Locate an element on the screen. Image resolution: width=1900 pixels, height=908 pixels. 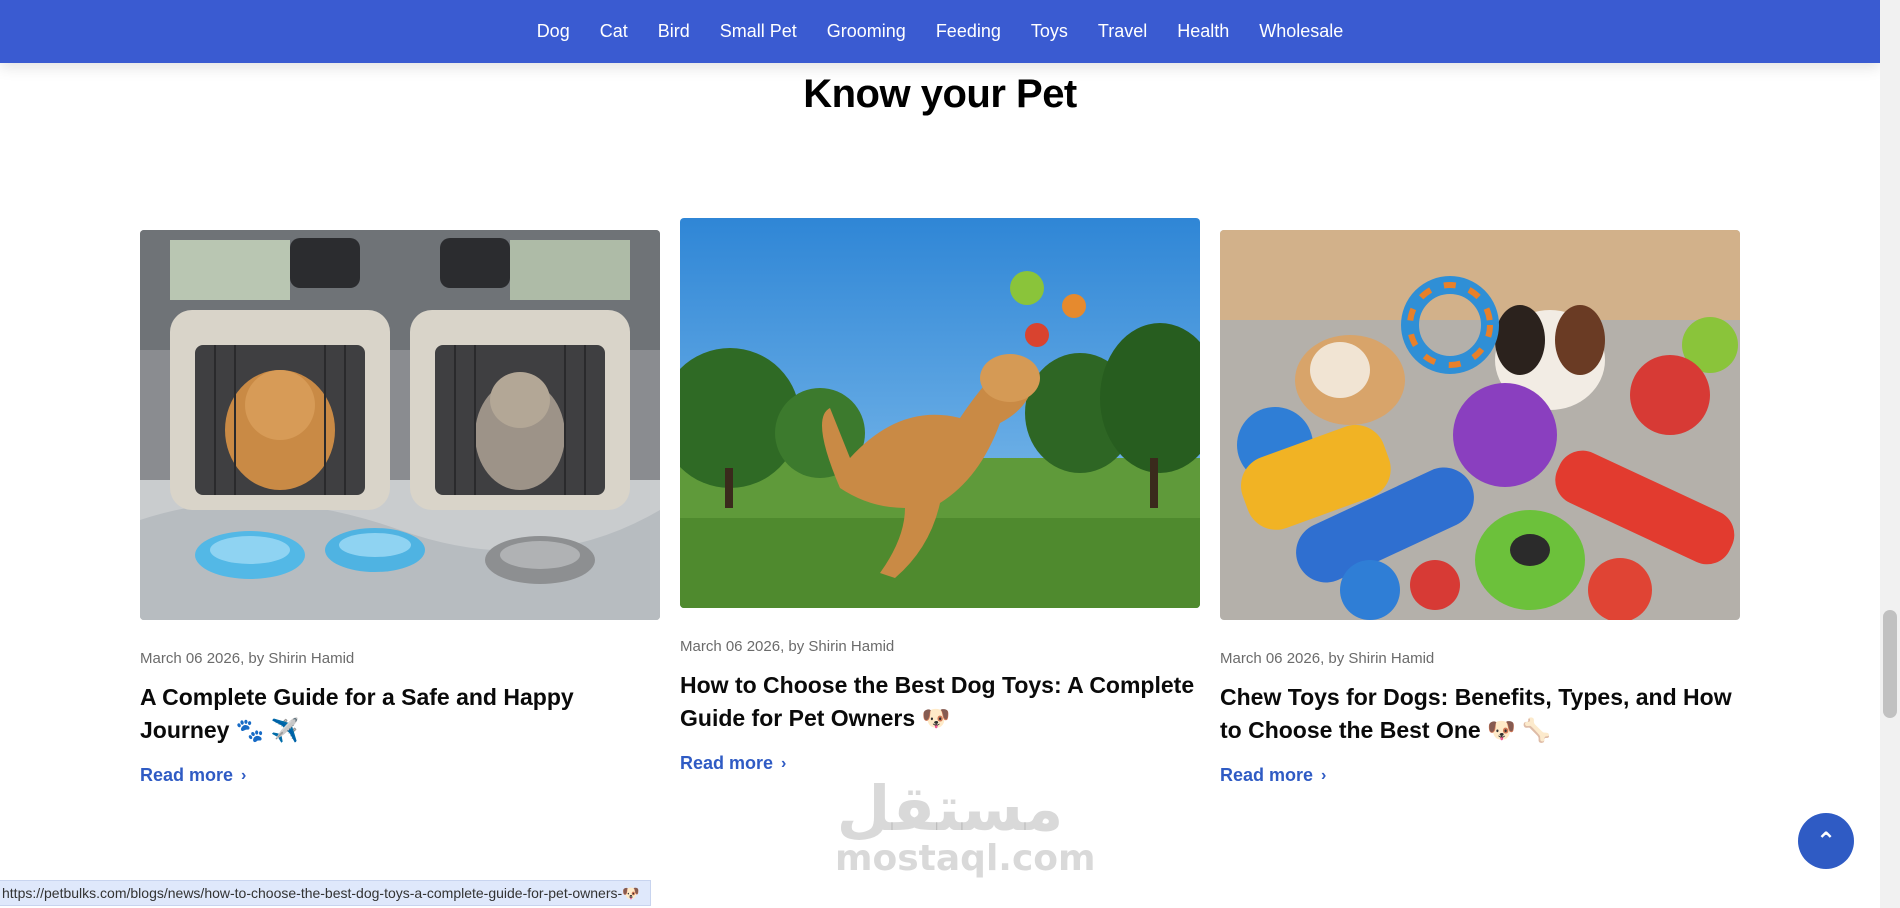
watermark-logo: مستقل mostaql.com is located at coordinates (965, 825).